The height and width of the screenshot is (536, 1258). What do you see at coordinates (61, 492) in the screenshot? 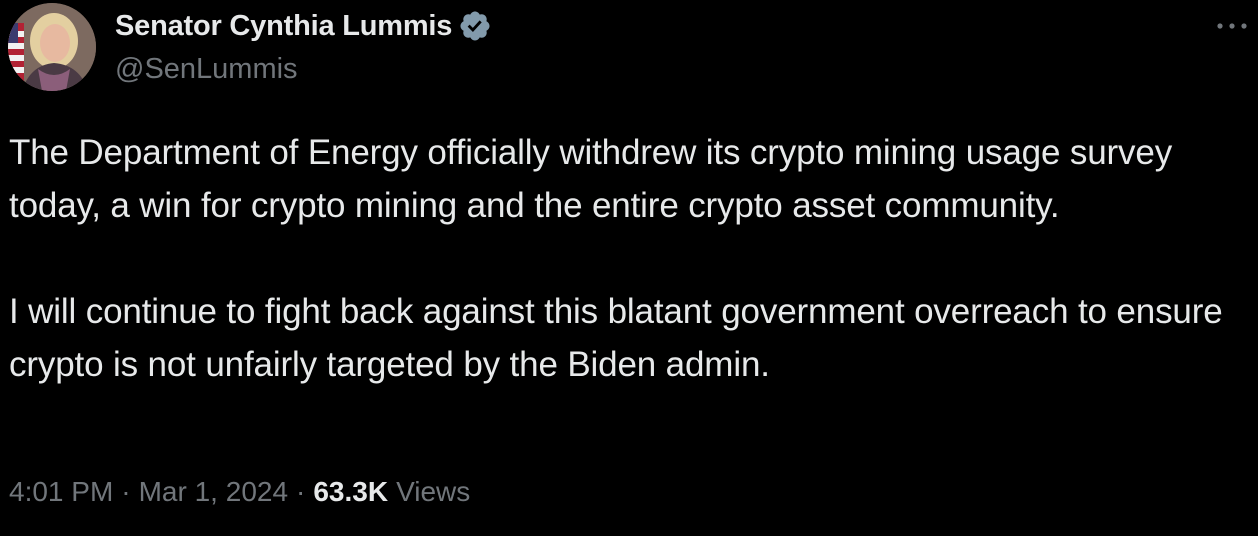
I see `tweet-time: 4:01 PM` at bounding box center [61, 492].